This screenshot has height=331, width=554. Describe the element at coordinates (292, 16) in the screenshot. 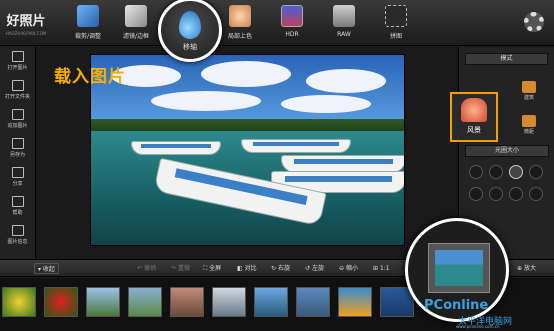

I see `hdr-icon` at that location.